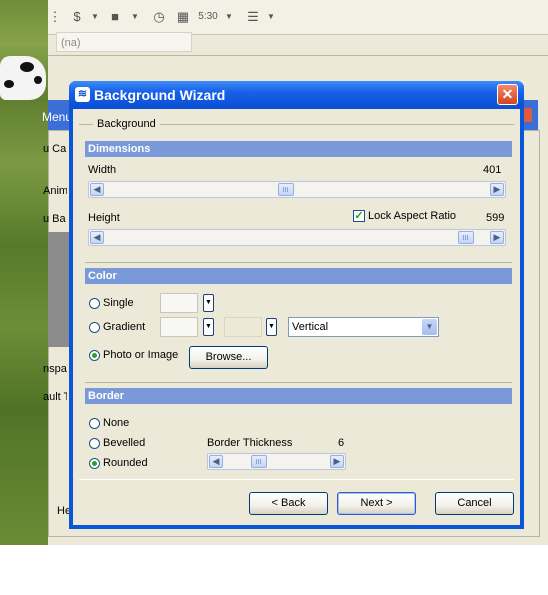 This screenshot has width=548, height=595. Describe the element at coordinates (126, 124) in the screenshot. I see `group-label: Background` at that location.